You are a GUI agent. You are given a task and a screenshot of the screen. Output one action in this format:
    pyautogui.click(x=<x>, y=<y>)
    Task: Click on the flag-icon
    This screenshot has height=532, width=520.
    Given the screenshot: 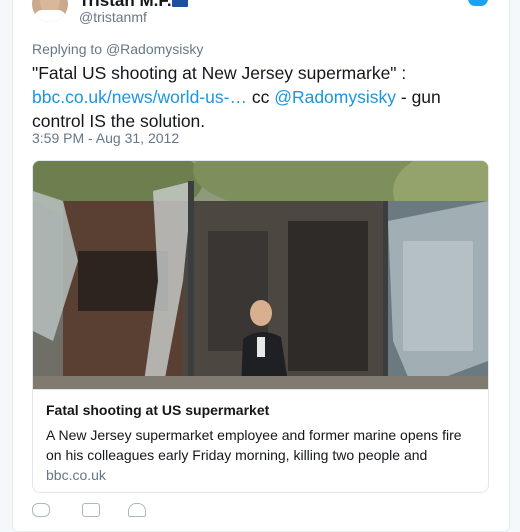 What is the action you would take?
    pyautogui.click(x=180, y=3)
    